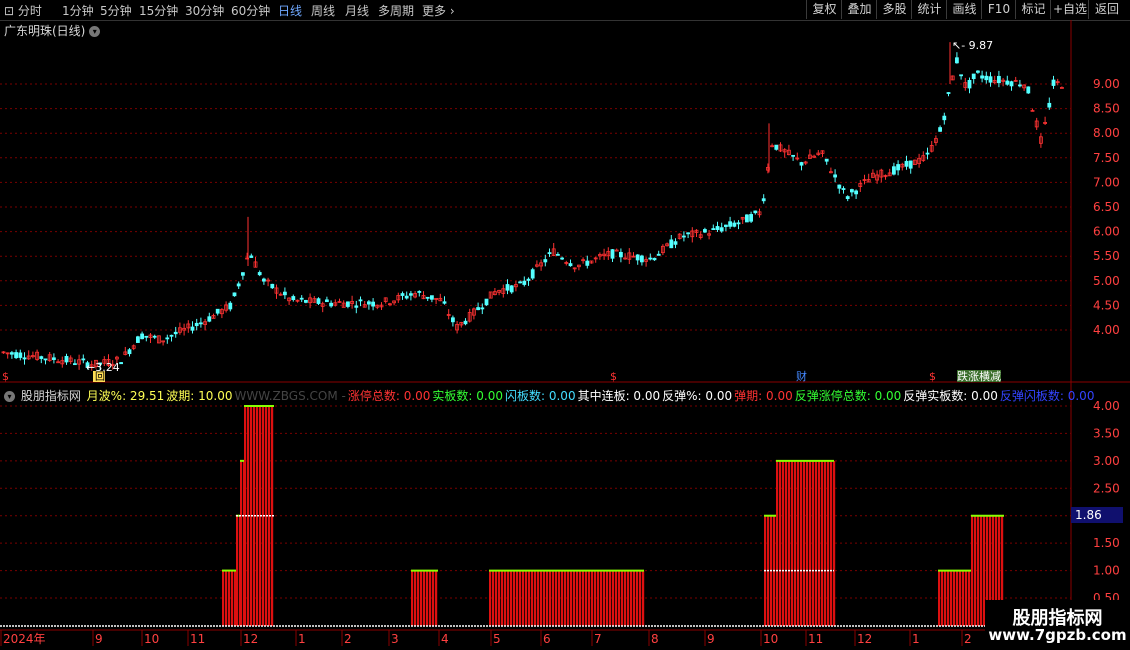 The image size is (1130, 650). I want to click on indicator-field-6: 其中连板: 0.00, so click(619, 396).